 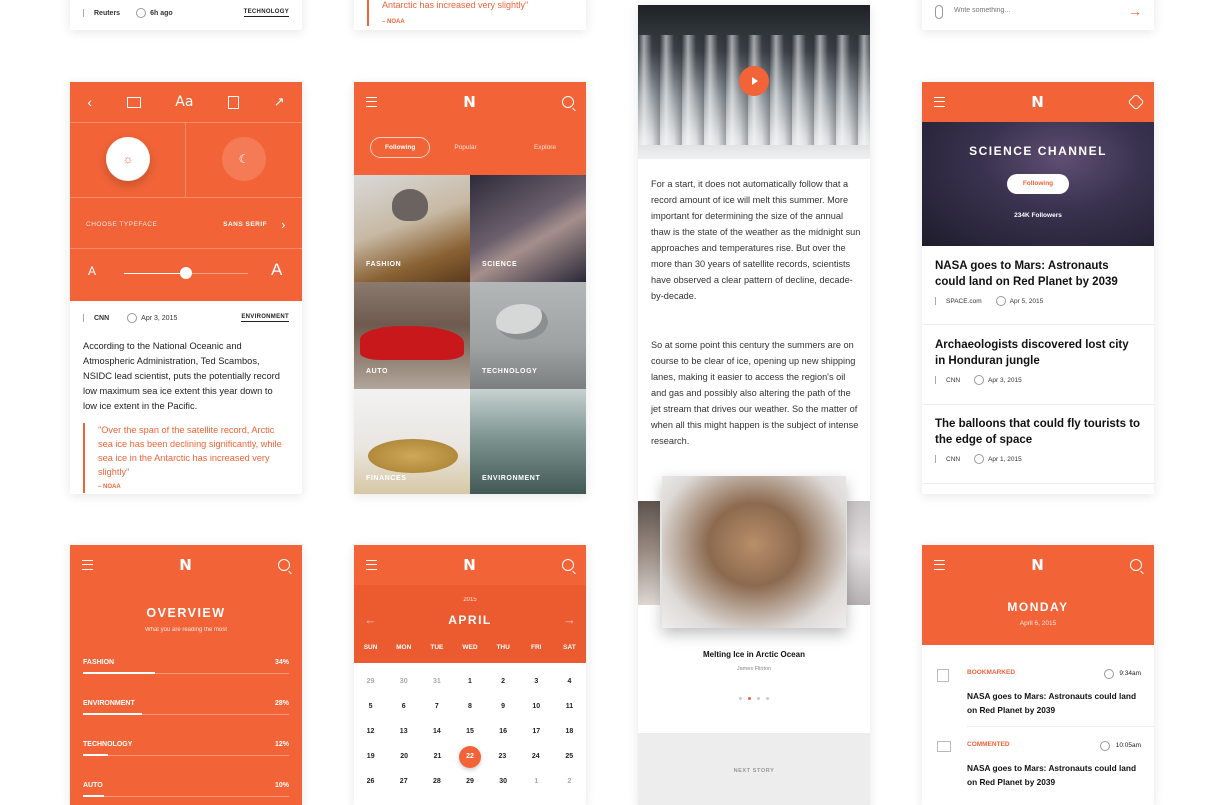 What do you see at coordinates (503, 681) in the screenshot?
I see `calendar-day: 2` at bounding box center [503, 681].